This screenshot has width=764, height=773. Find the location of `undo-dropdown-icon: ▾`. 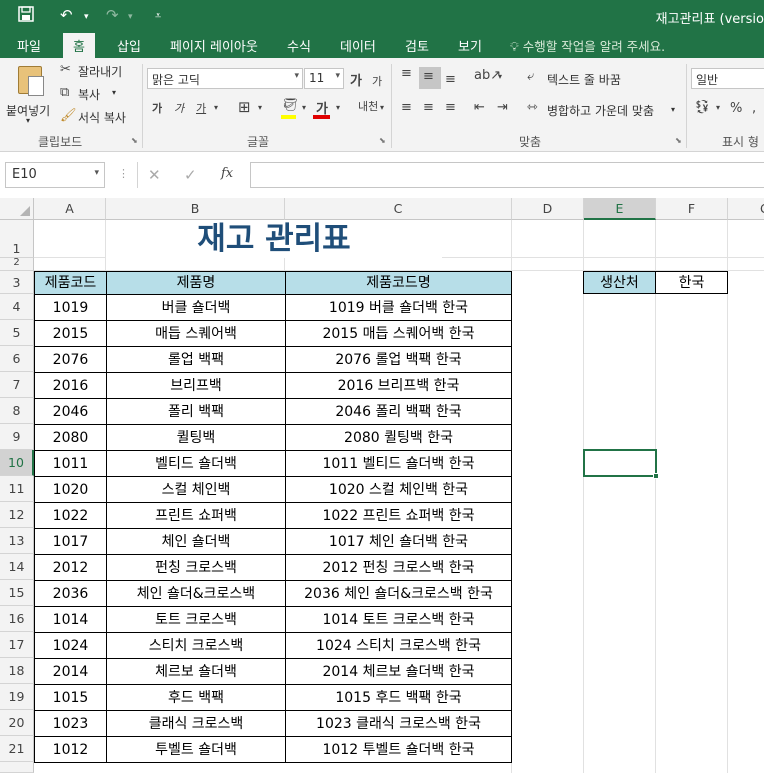

undo-dropdown-icon: ▾ is located at coordinates (86, 17).